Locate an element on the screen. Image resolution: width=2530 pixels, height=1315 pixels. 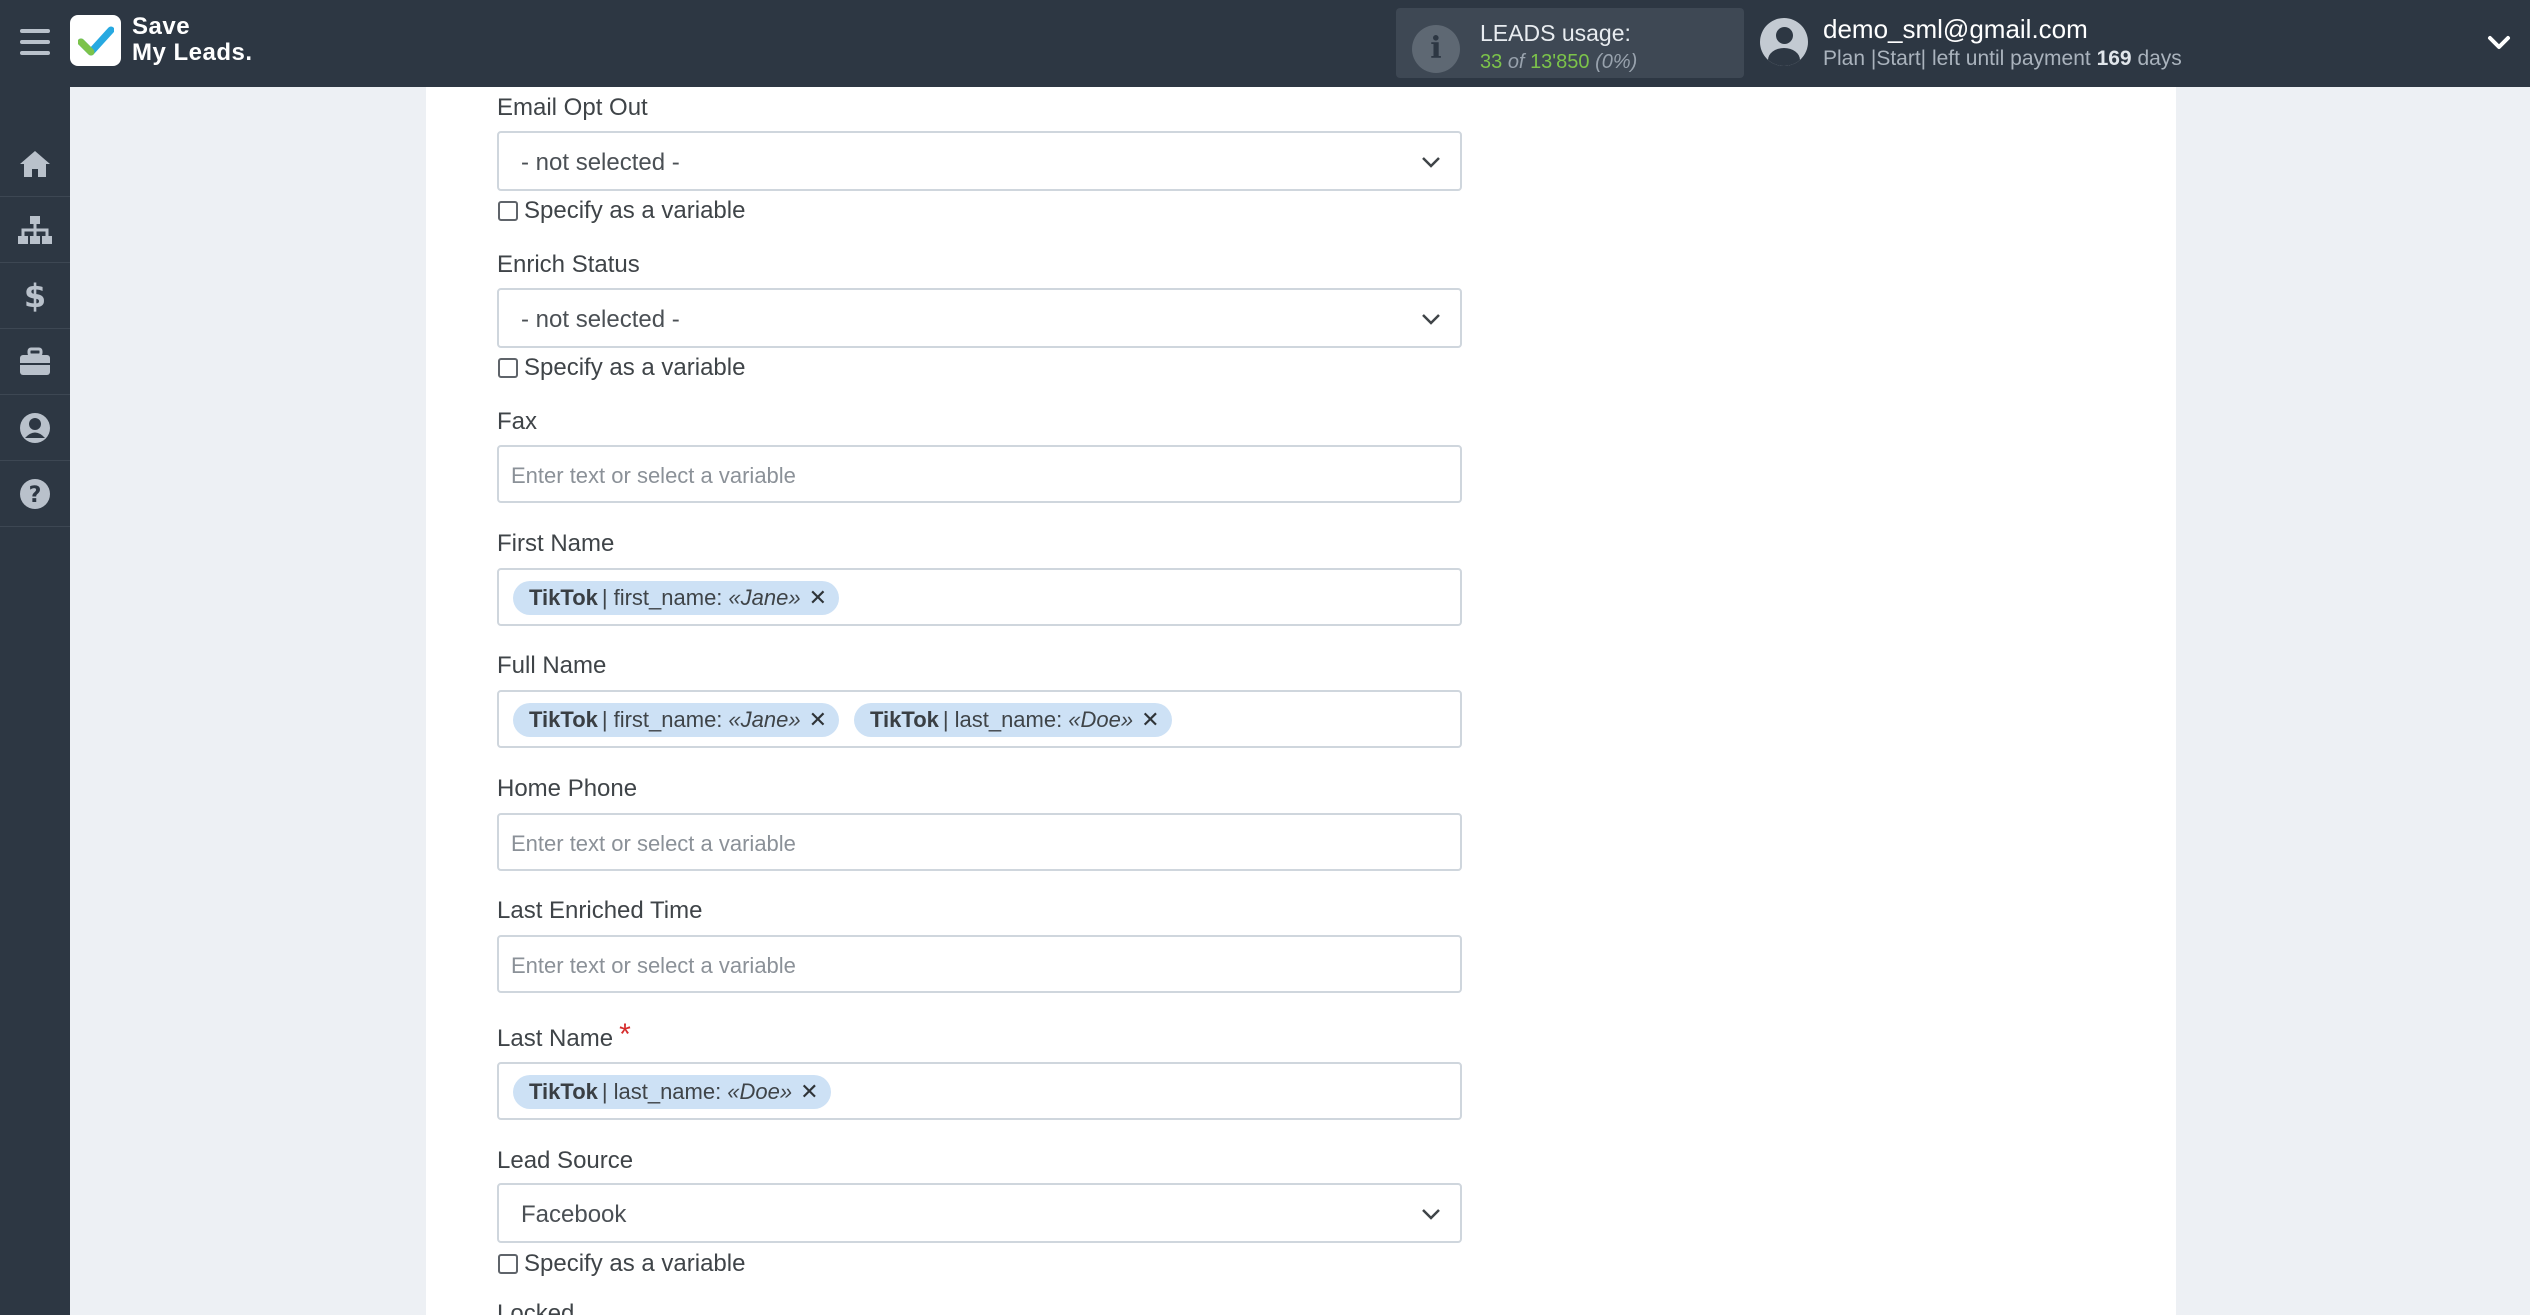
enrich-status-checkbox: Specify as a variable is located at coordinates (621, 368).